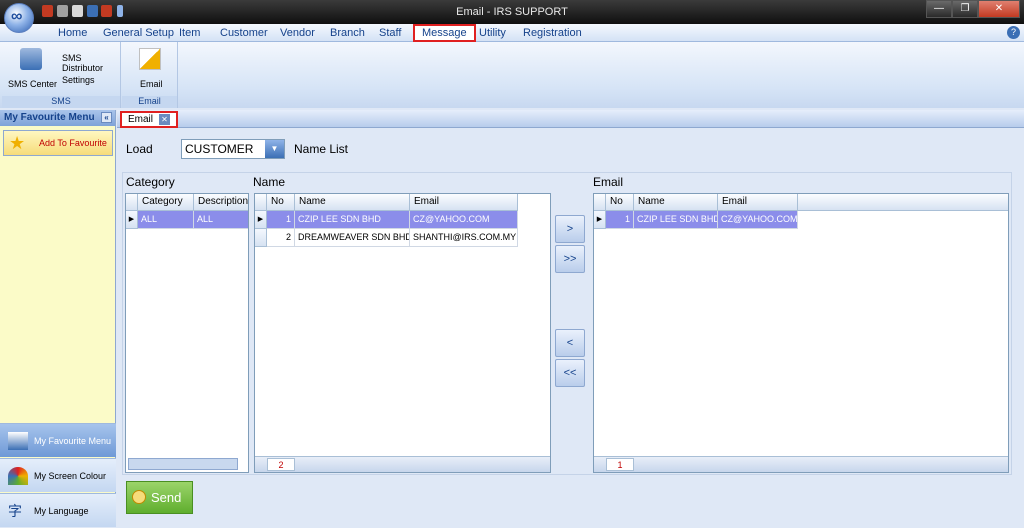 Image resolution: width=1024 pixels, height=528 pixels. What do you see at coordinates (552, 33) in the screenshot?
I see `menu-registration: Registration` at bounding box center [552, 33].